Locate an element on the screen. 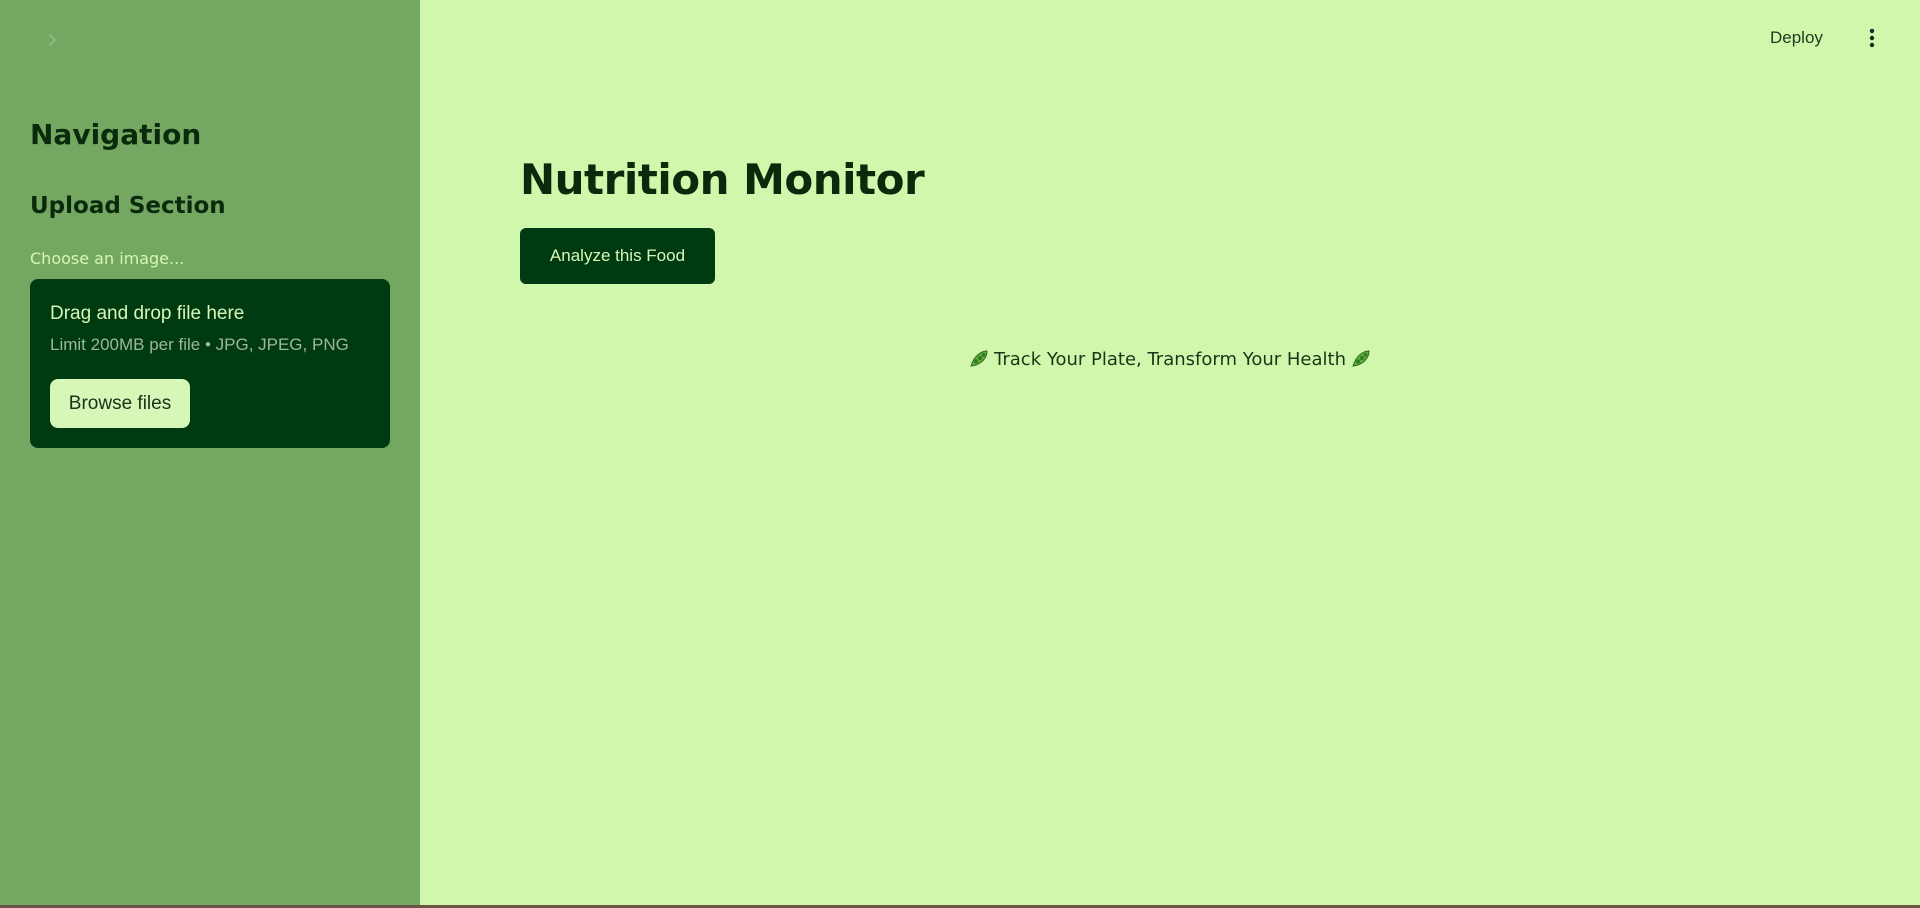 The width and height of the screenshot is (1920, 908). deploy-button: Deploy is located at coordinates (1796, 38).